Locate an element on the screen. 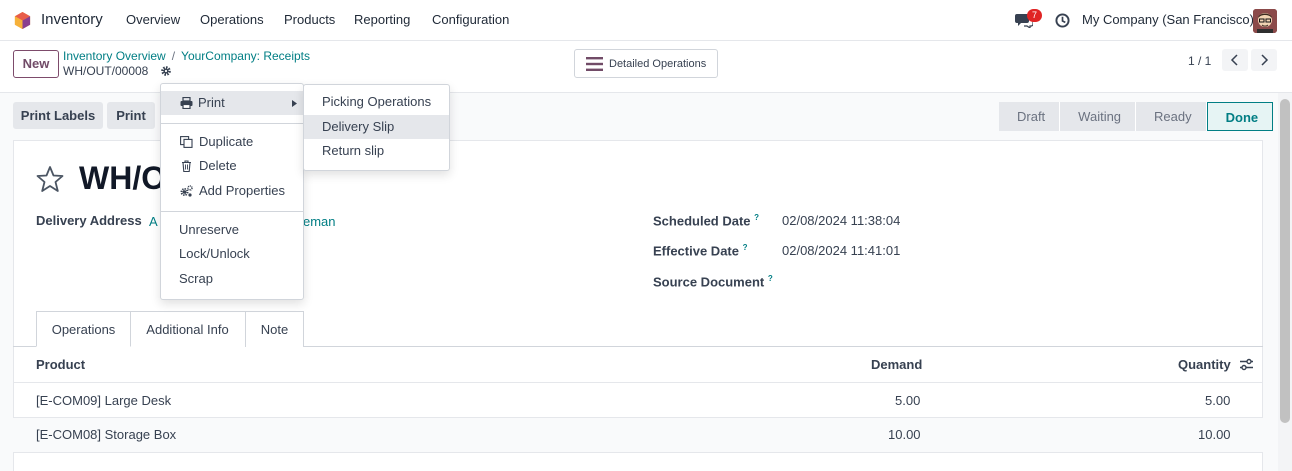  list-icon is located at coordinates (594, 64).